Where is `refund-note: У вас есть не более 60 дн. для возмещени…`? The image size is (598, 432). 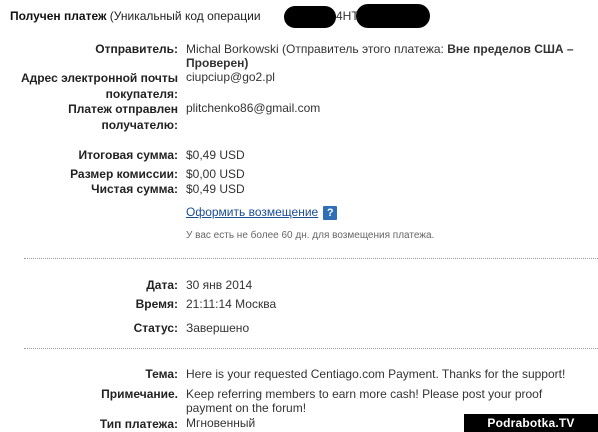 refund-note: У вас есть не более 60 дн. для возмещени… is located at coordinates (310, 235).